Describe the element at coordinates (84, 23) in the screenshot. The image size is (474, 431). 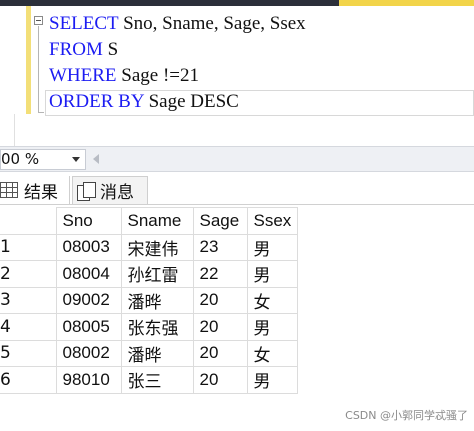
I see `sql-keyword: SELECT` at that location.